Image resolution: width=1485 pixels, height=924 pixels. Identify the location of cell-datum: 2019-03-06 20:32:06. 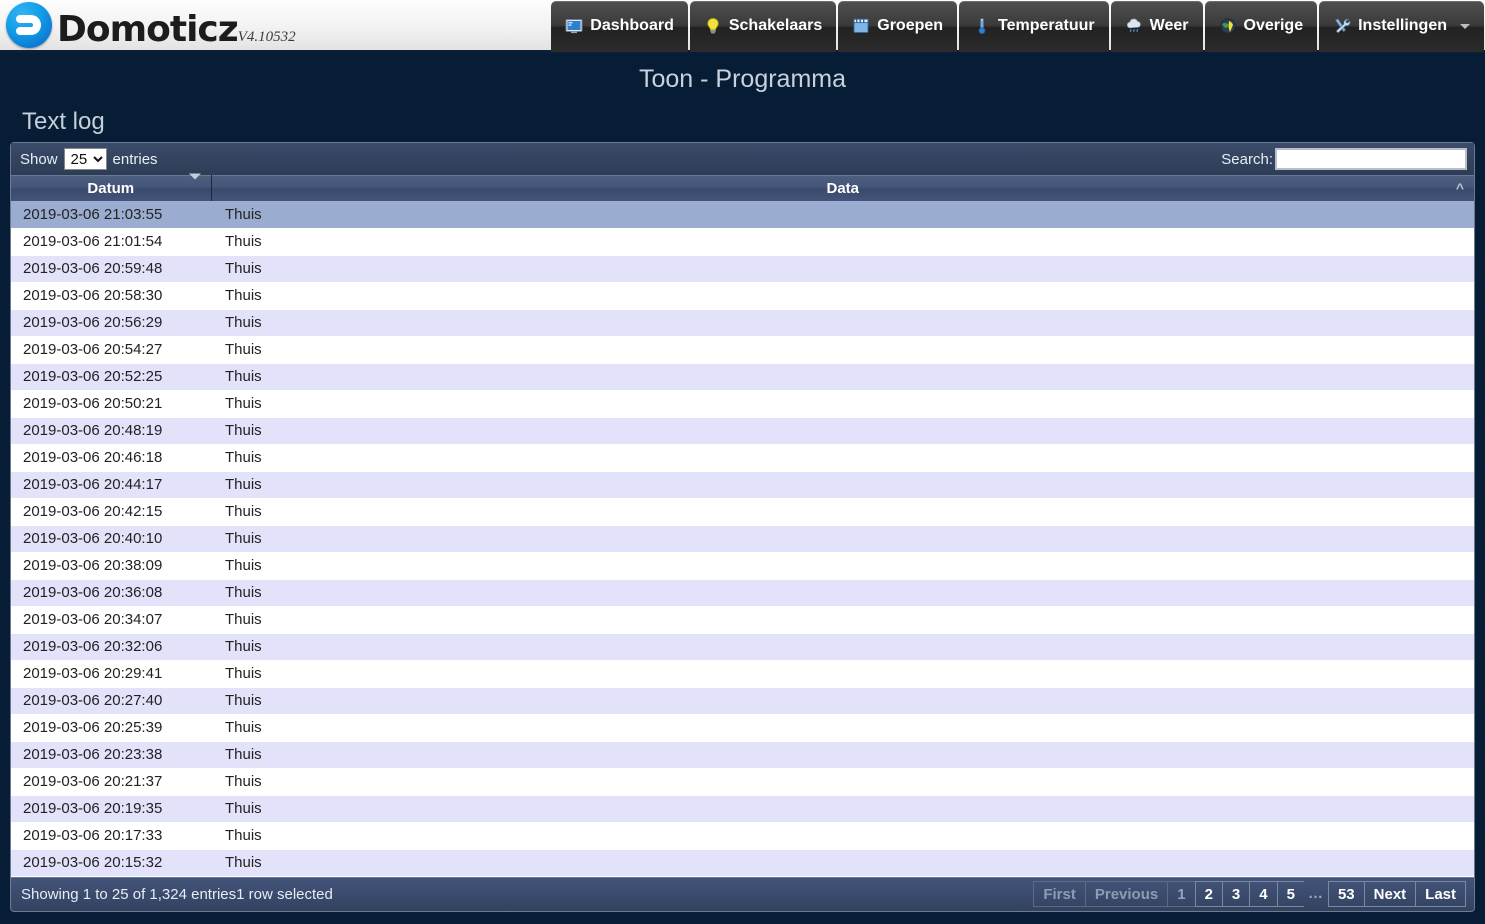
(111, 647).